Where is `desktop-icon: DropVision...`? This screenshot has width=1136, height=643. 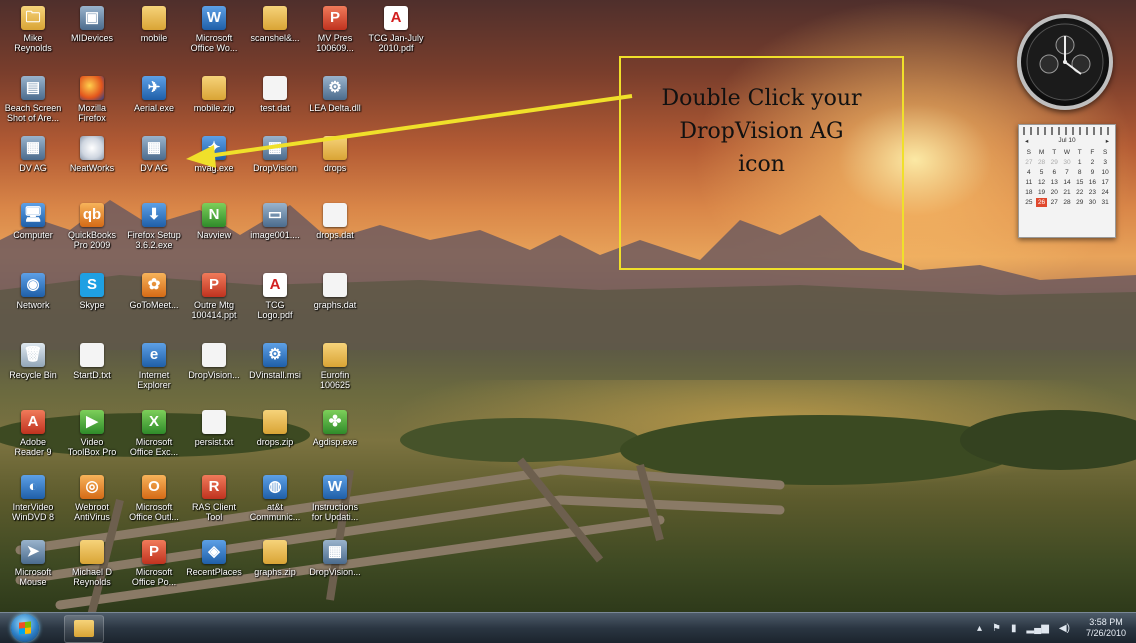 desktop-icon: DropVision... is located at coordinates (214, 361).